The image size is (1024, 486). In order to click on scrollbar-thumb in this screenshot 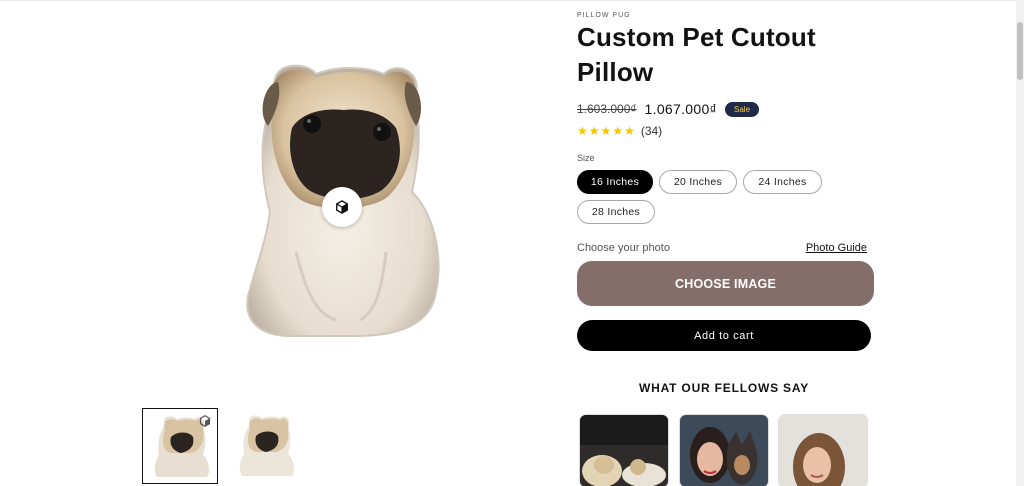, I will do `click(1020, 51)`.